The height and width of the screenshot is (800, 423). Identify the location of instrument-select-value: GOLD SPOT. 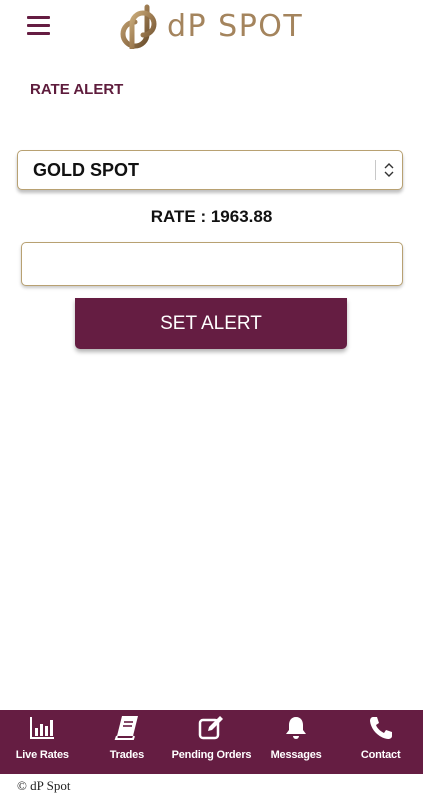
(86, 169).